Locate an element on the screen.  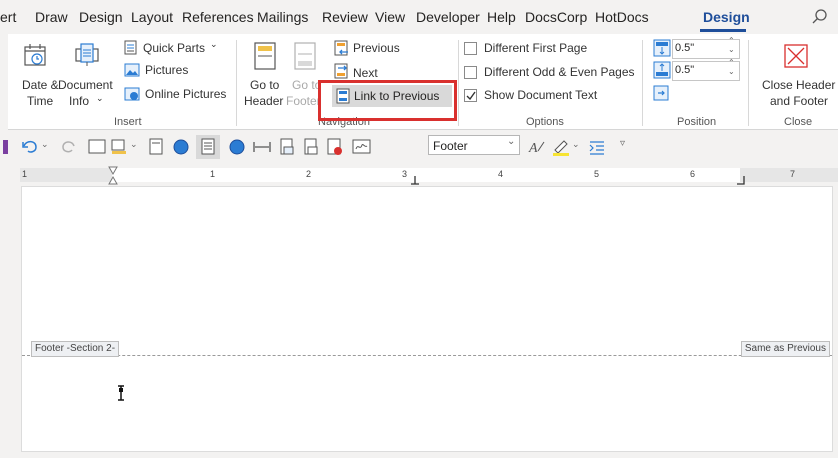
ruler-number: 1 is located at coordinates (25, 174).